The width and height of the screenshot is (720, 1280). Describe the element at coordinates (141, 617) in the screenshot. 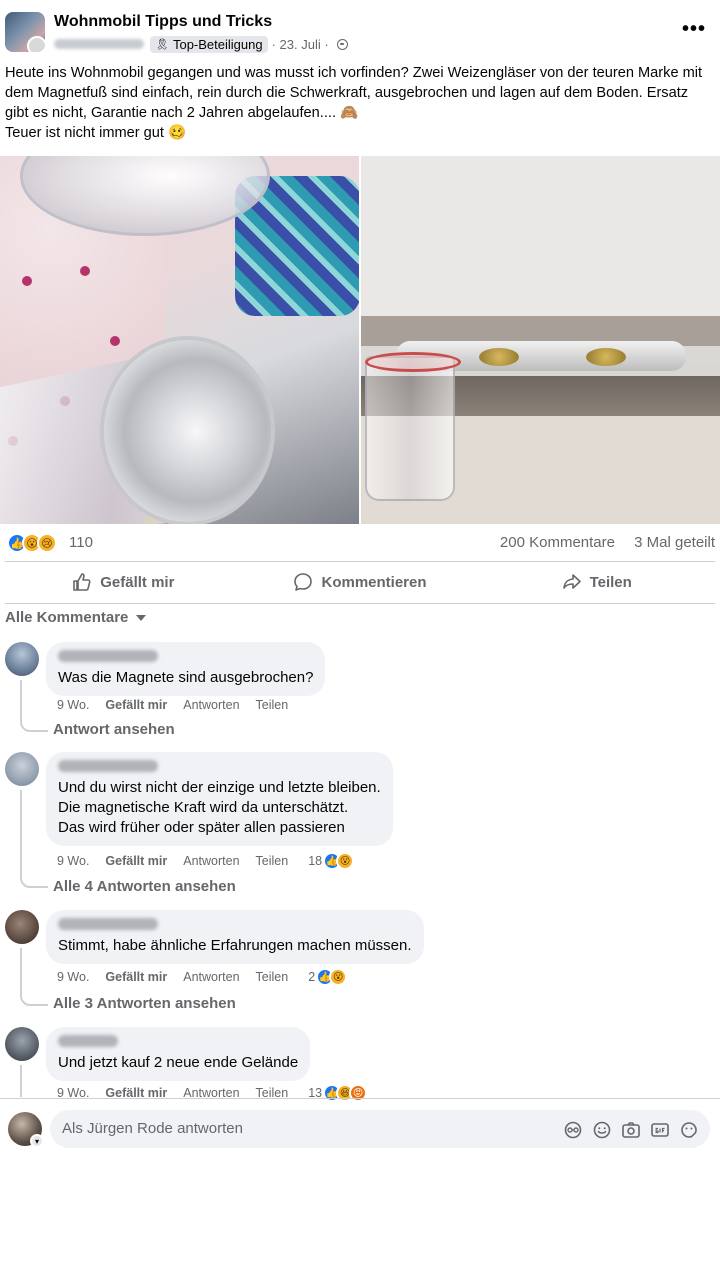

I see `caret-down-icon` at that location.